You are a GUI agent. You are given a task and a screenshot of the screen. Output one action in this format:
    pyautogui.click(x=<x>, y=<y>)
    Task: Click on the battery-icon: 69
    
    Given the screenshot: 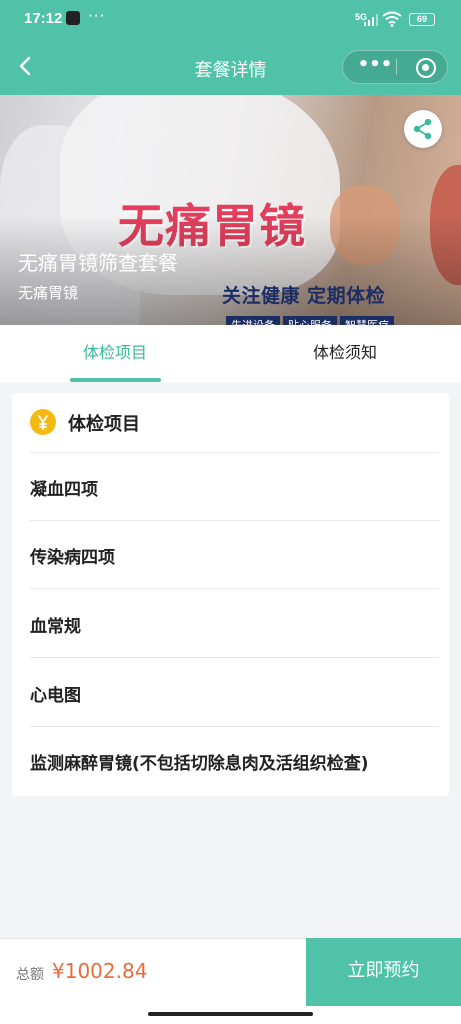 What is the action you would take?
    pyautogui.click(x=422, y=19)
    